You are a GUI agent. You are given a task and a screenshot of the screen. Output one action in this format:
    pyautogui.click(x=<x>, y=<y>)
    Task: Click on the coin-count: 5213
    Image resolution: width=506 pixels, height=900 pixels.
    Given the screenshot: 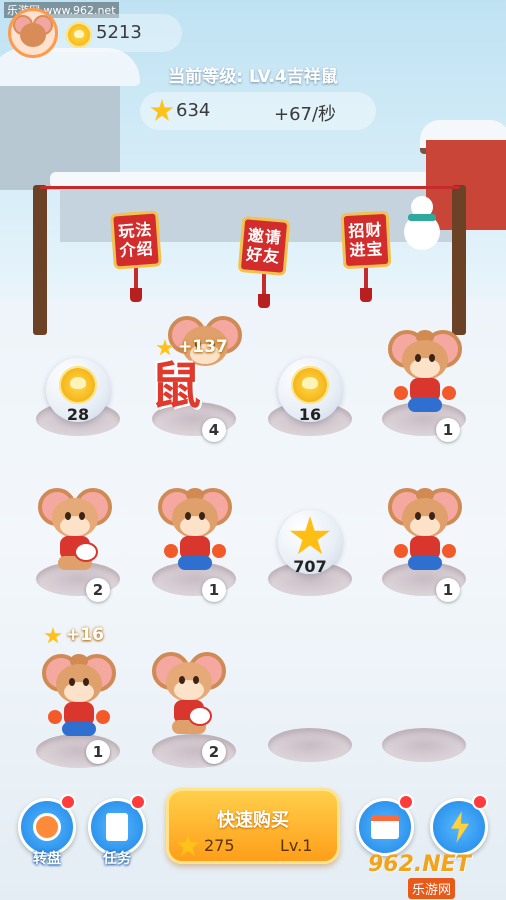 What is the action you would take?
    pyautogui.click(x=119, y=32)
    